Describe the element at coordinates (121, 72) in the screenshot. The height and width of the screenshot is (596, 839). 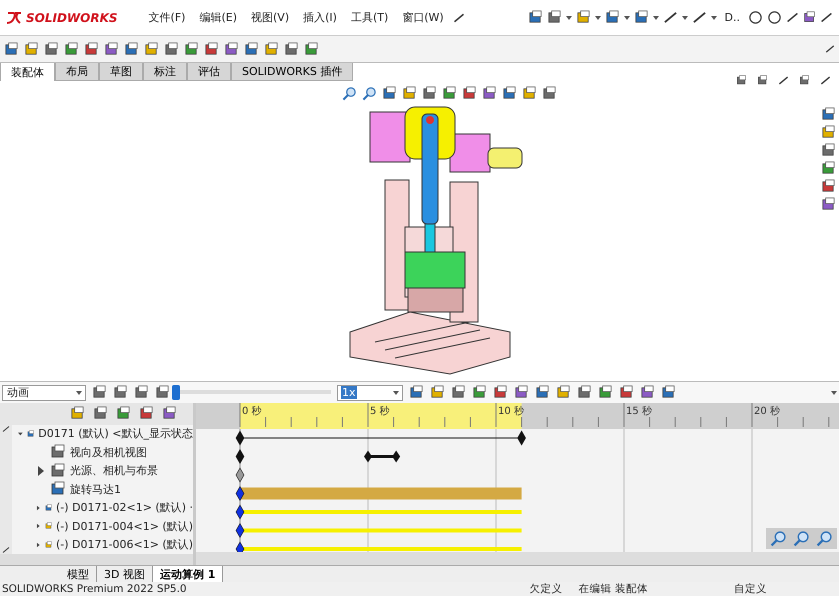
I see `ribbon-tab: 草图` at that location.